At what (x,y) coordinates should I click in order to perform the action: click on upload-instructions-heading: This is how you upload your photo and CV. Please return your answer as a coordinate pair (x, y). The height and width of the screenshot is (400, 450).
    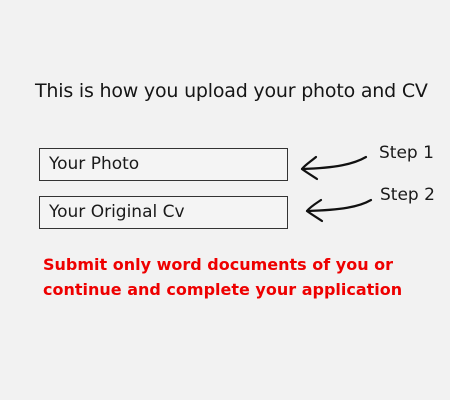
    Looking at the image, I should click on (231, 91).